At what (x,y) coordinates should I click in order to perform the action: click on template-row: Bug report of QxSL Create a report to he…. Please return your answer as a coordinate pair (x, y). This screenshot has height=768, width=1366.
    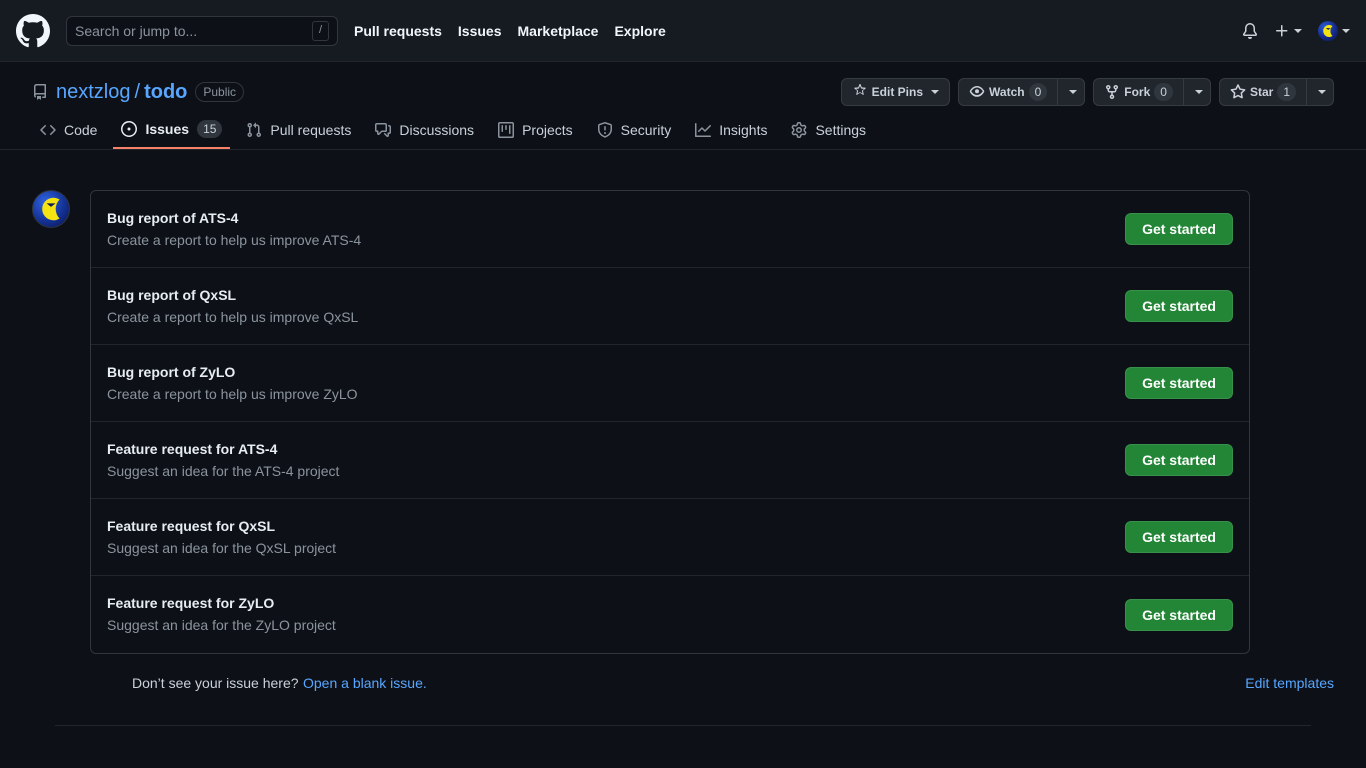
    Looking at the image, I should click on (670, 306).